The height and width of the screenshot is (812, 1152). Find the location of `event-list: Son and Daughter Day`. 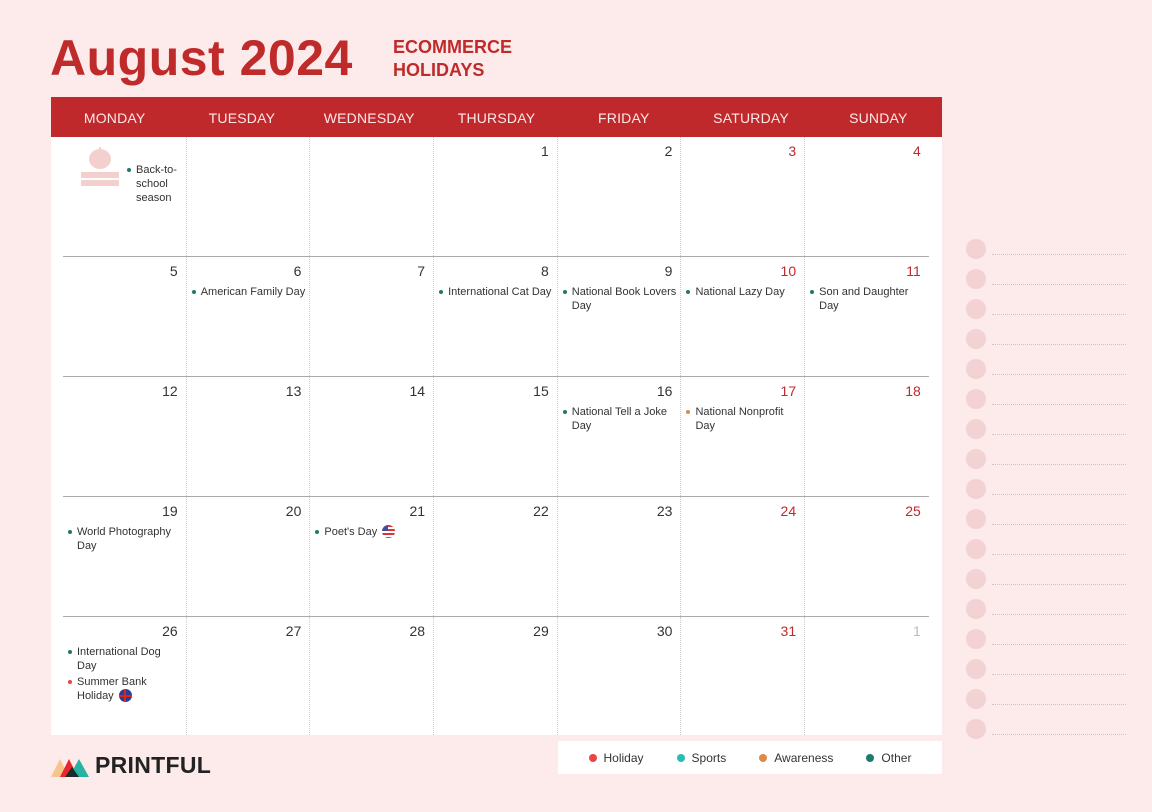

event-list: Son and Daughter Day is located at coordinates (867, 300).